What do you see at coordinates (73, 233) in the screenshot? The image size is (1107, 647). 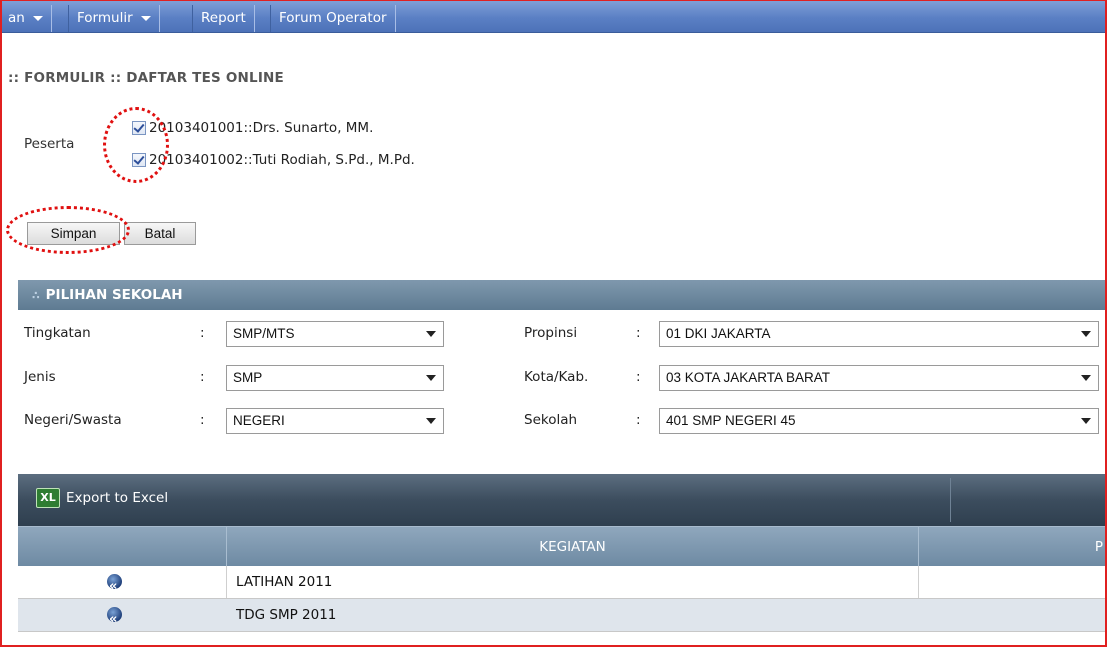 I see `save-button: Simpan` at bounding box center [73, 233].